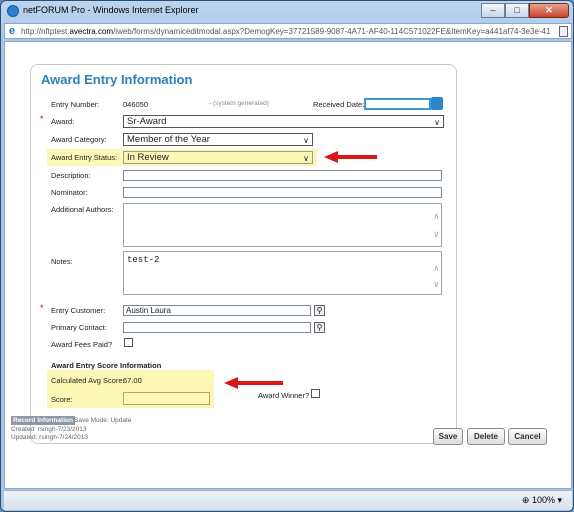 Image resolution: width=574 pixels, height=512 pixels. I want to click on primary-contact-label: Primary Contact:, so click(79, 327).